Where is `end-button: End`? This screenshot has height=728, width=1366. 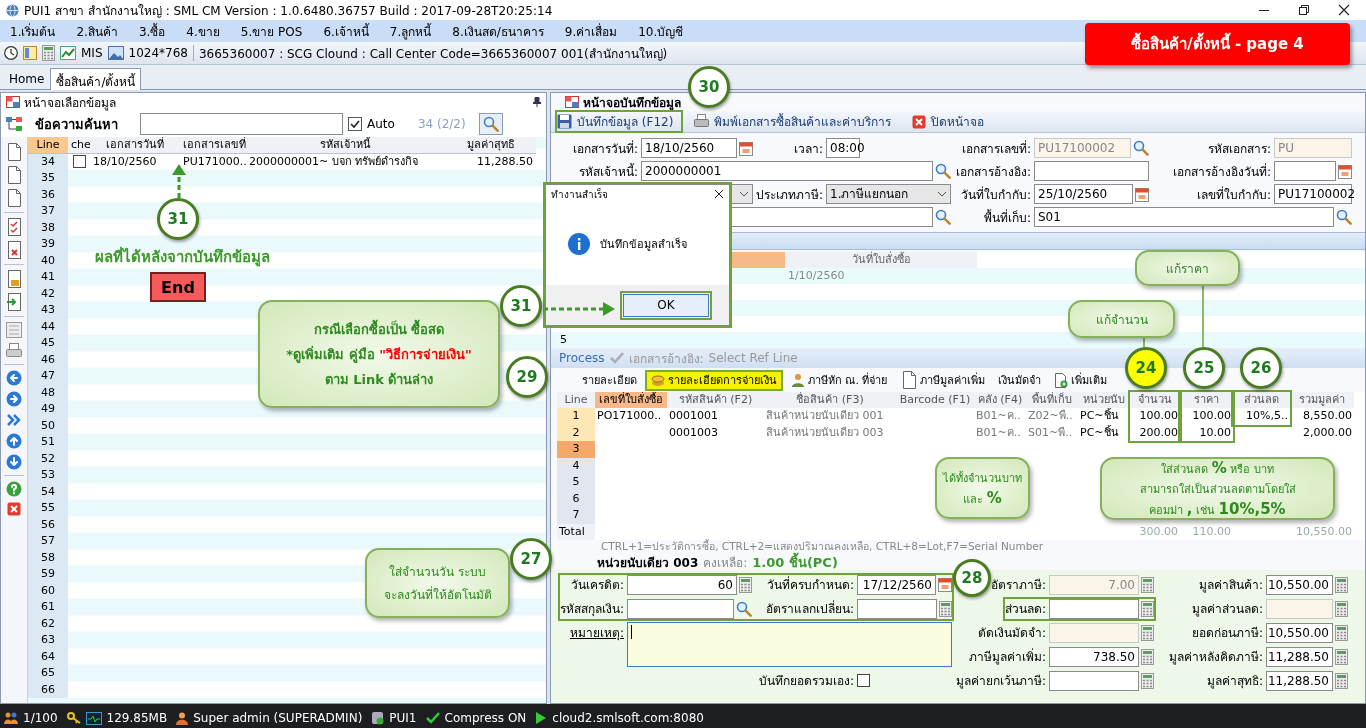 end-button: End is located at coordinates (178, 287).